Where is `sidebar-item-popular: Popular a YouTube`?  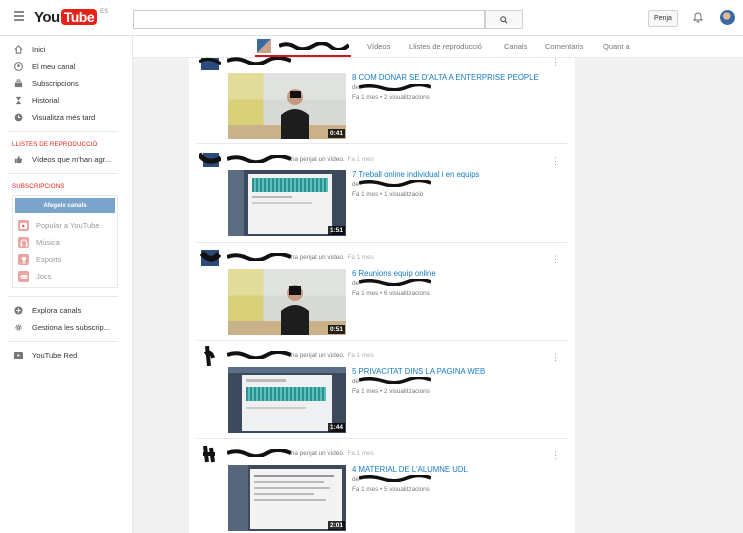
sidebar-item-popular: Popular a YouTube is located at coordinates (65, 225).